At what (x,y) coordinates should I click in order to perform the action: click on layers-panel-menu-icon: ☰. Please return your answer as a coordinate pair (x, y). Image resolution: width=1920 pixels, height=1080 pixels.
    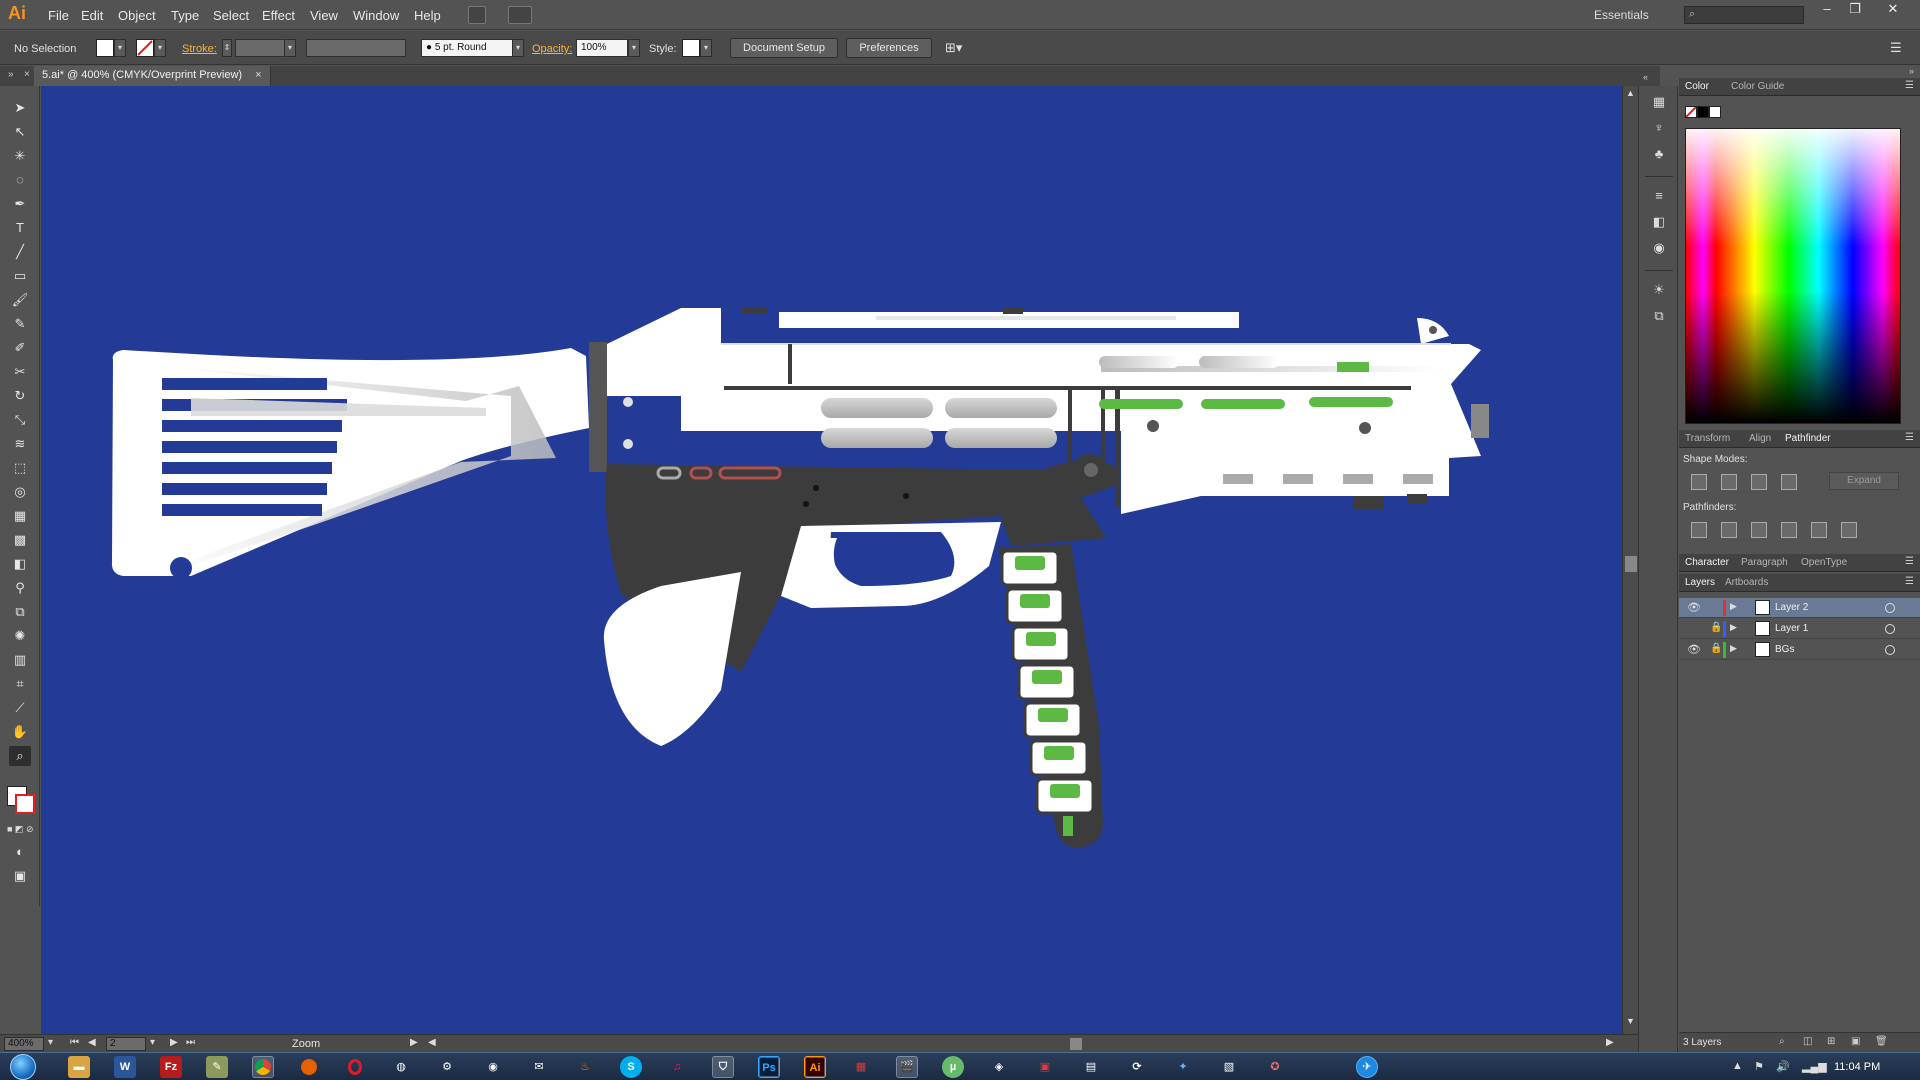
    Looking at the image, I should click on (1909, 581).